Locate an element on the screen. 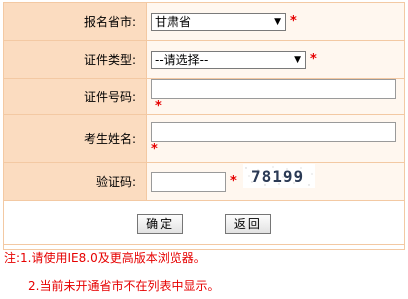 The image size is (408, 299). button-bar: 确定 返回 is located at coordinates (204, 226).